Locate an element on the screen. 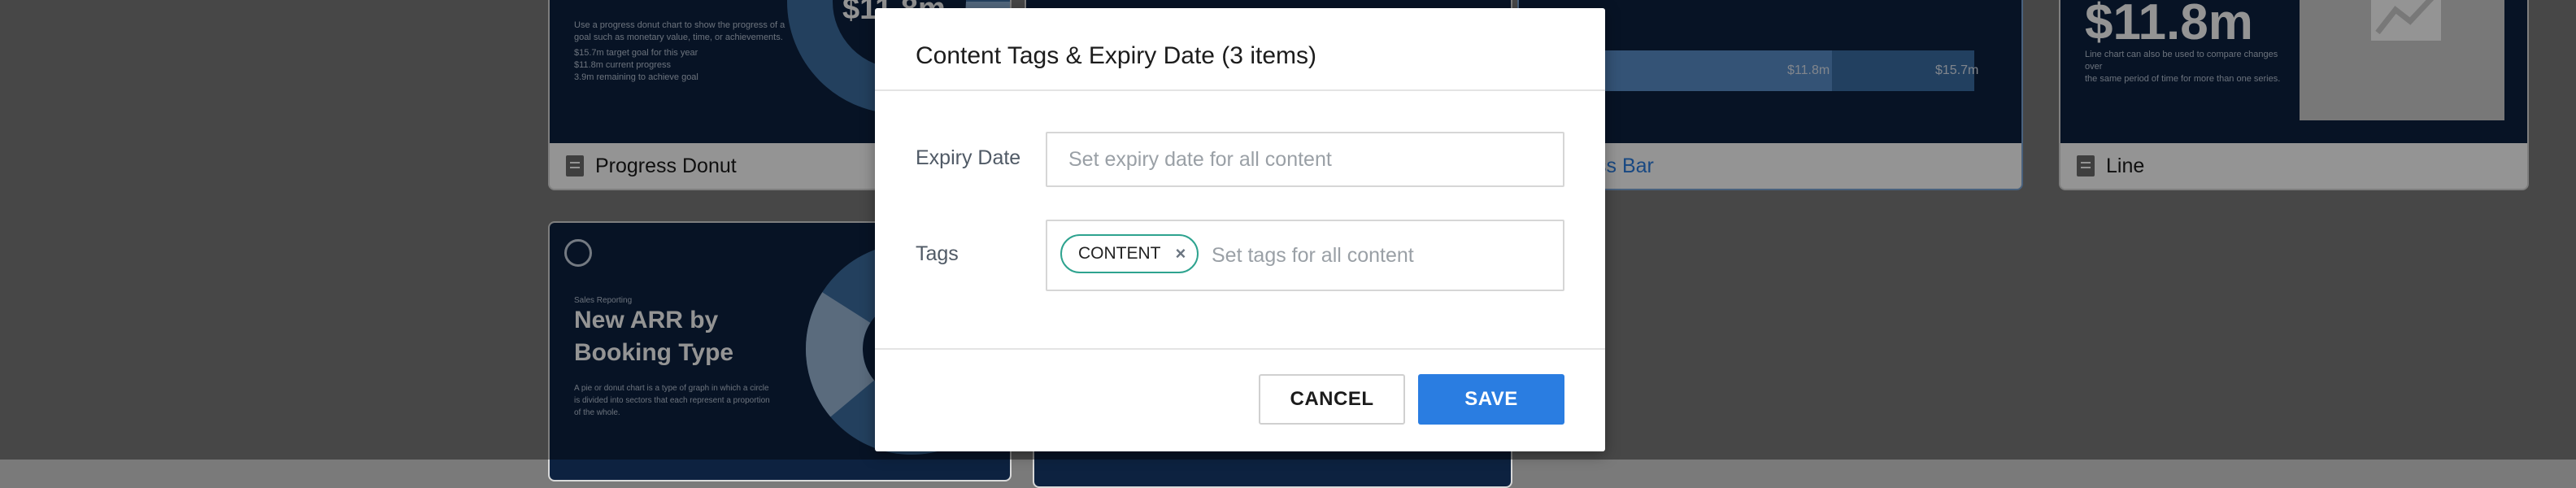 The height and width of the screenshot is (488, 2576). tag-chip-label: CONTENT is located at coordinates (1120, 254).